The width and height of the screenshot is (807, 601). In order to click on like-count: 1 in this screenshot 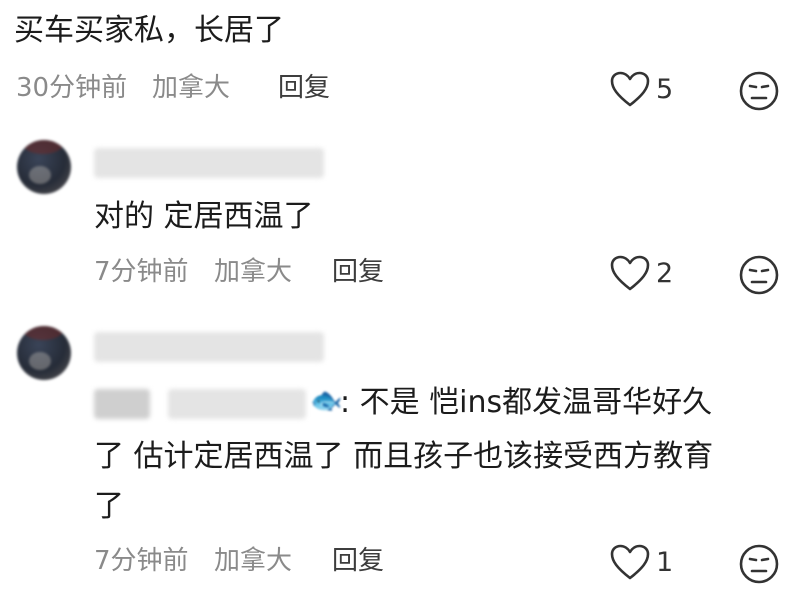, I will do `click(665, 562)`.